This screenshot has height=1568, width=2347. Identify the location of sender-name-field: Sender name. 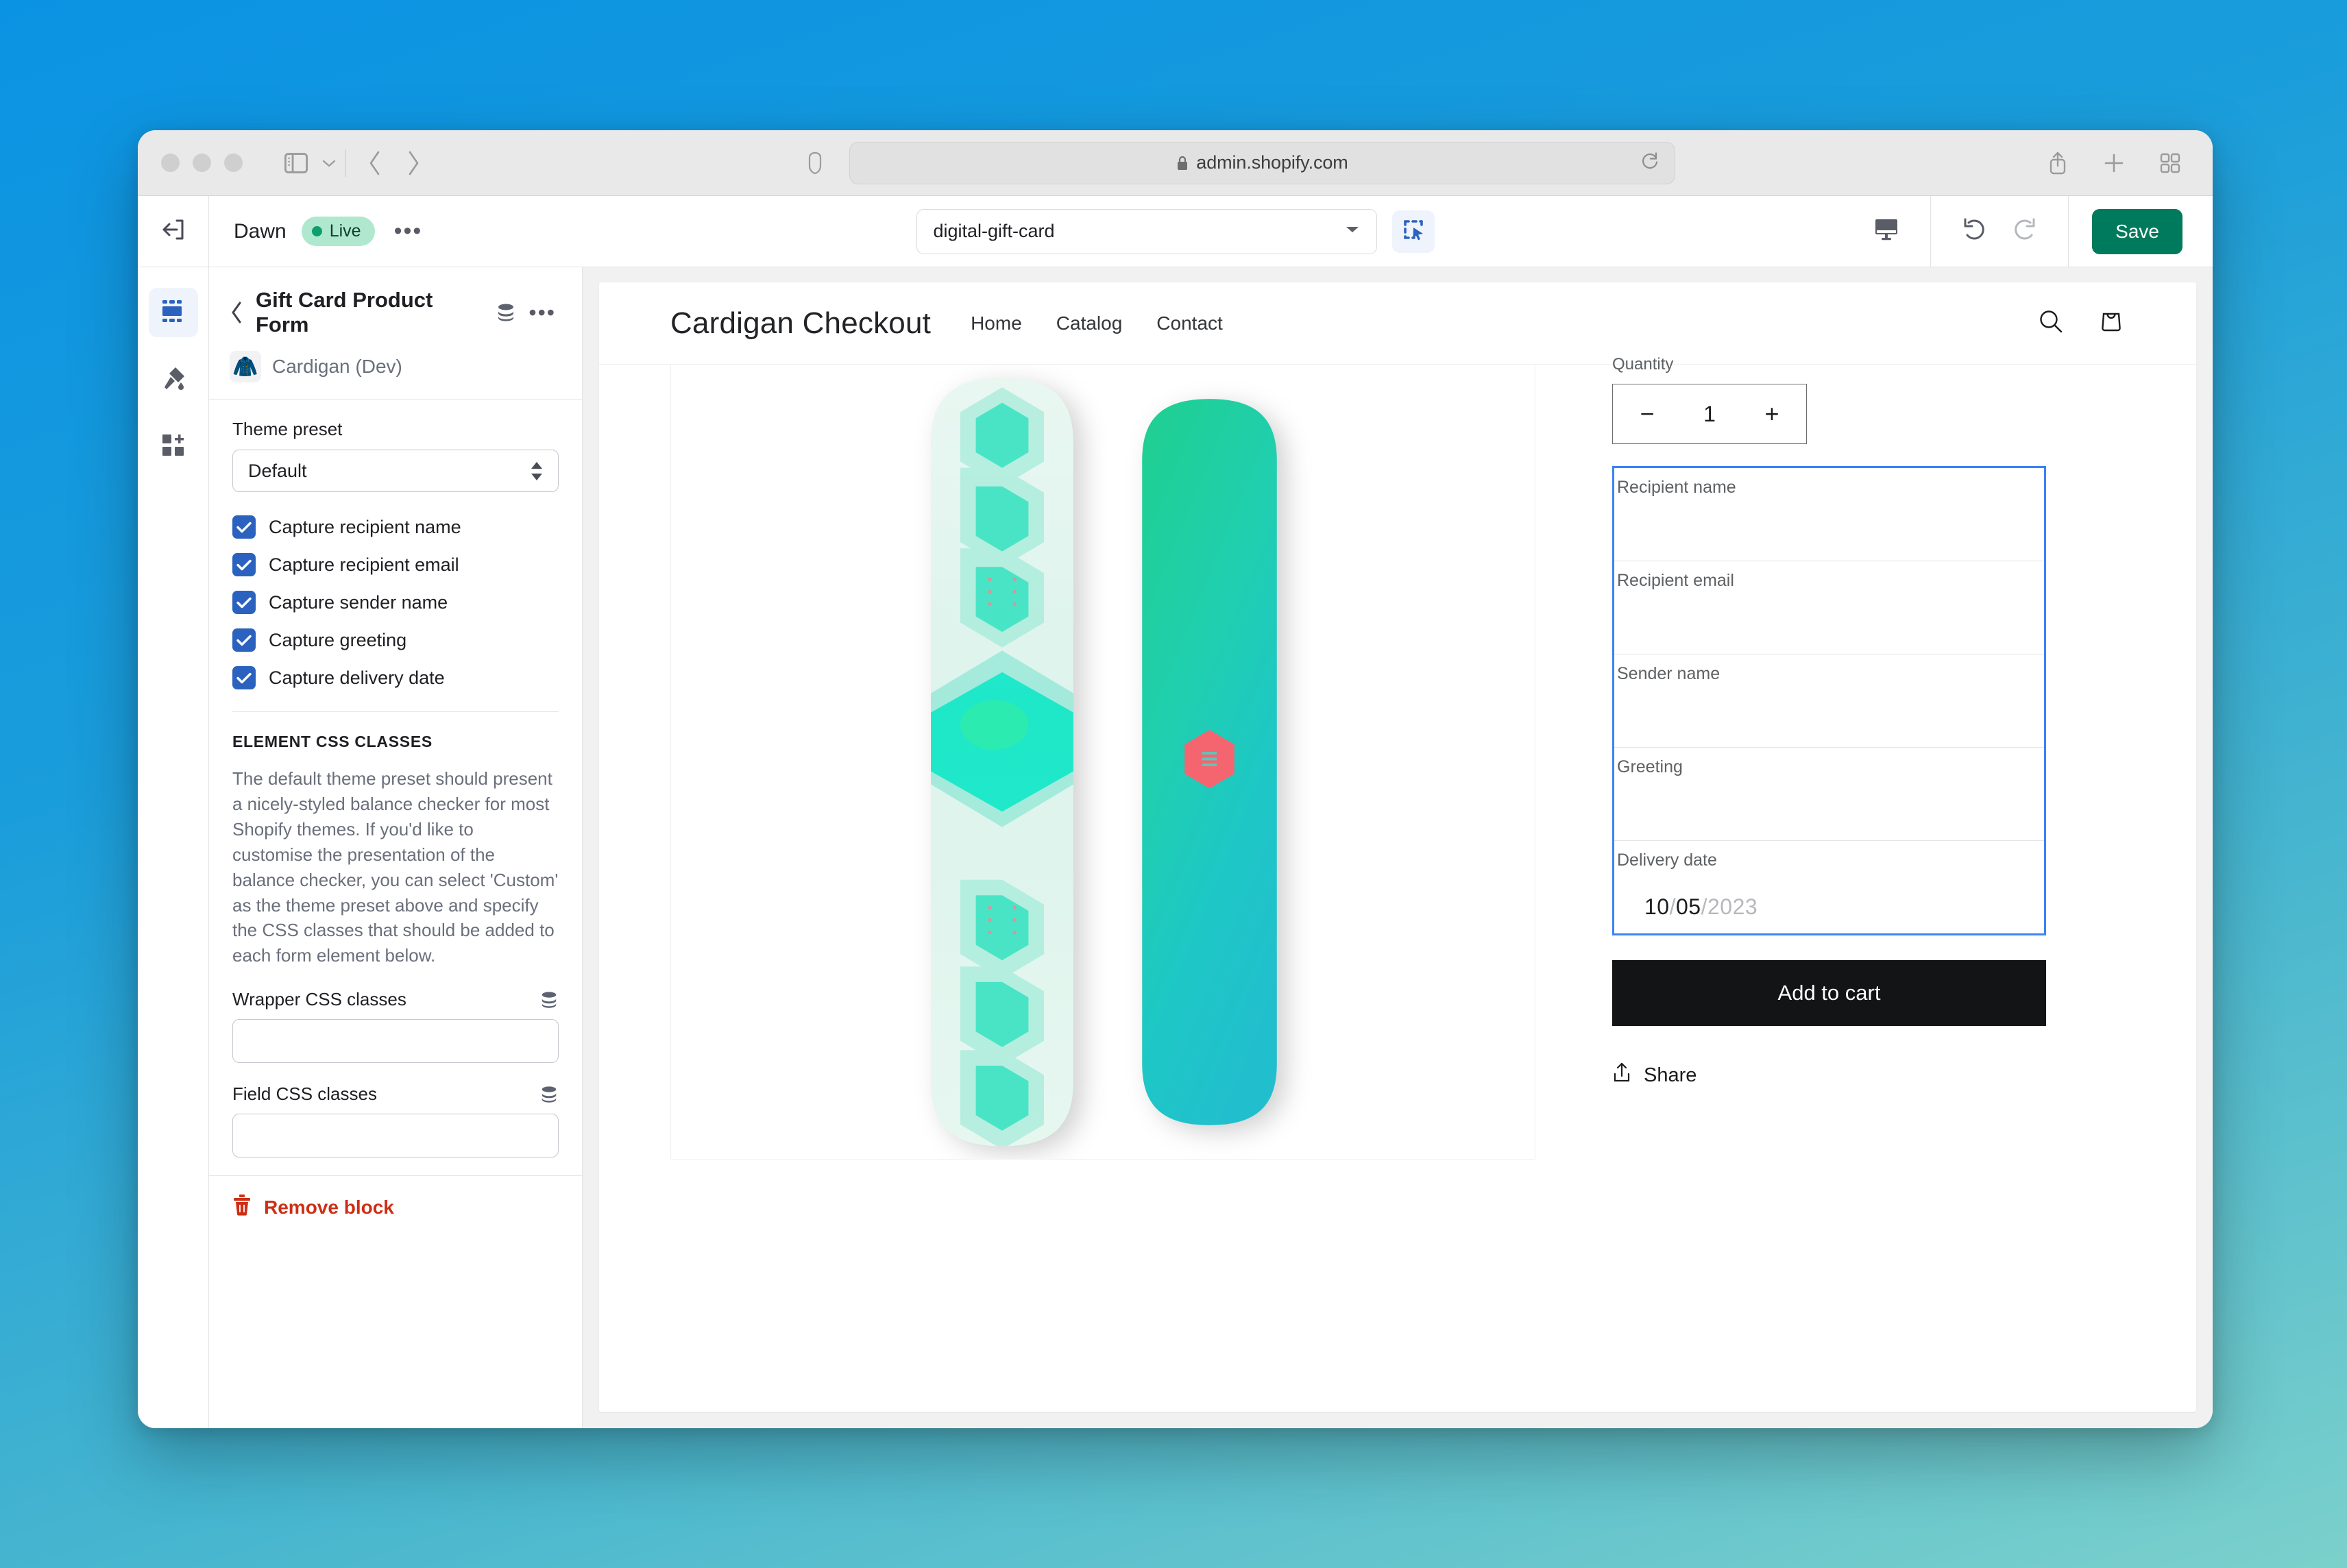
(1829, 701).